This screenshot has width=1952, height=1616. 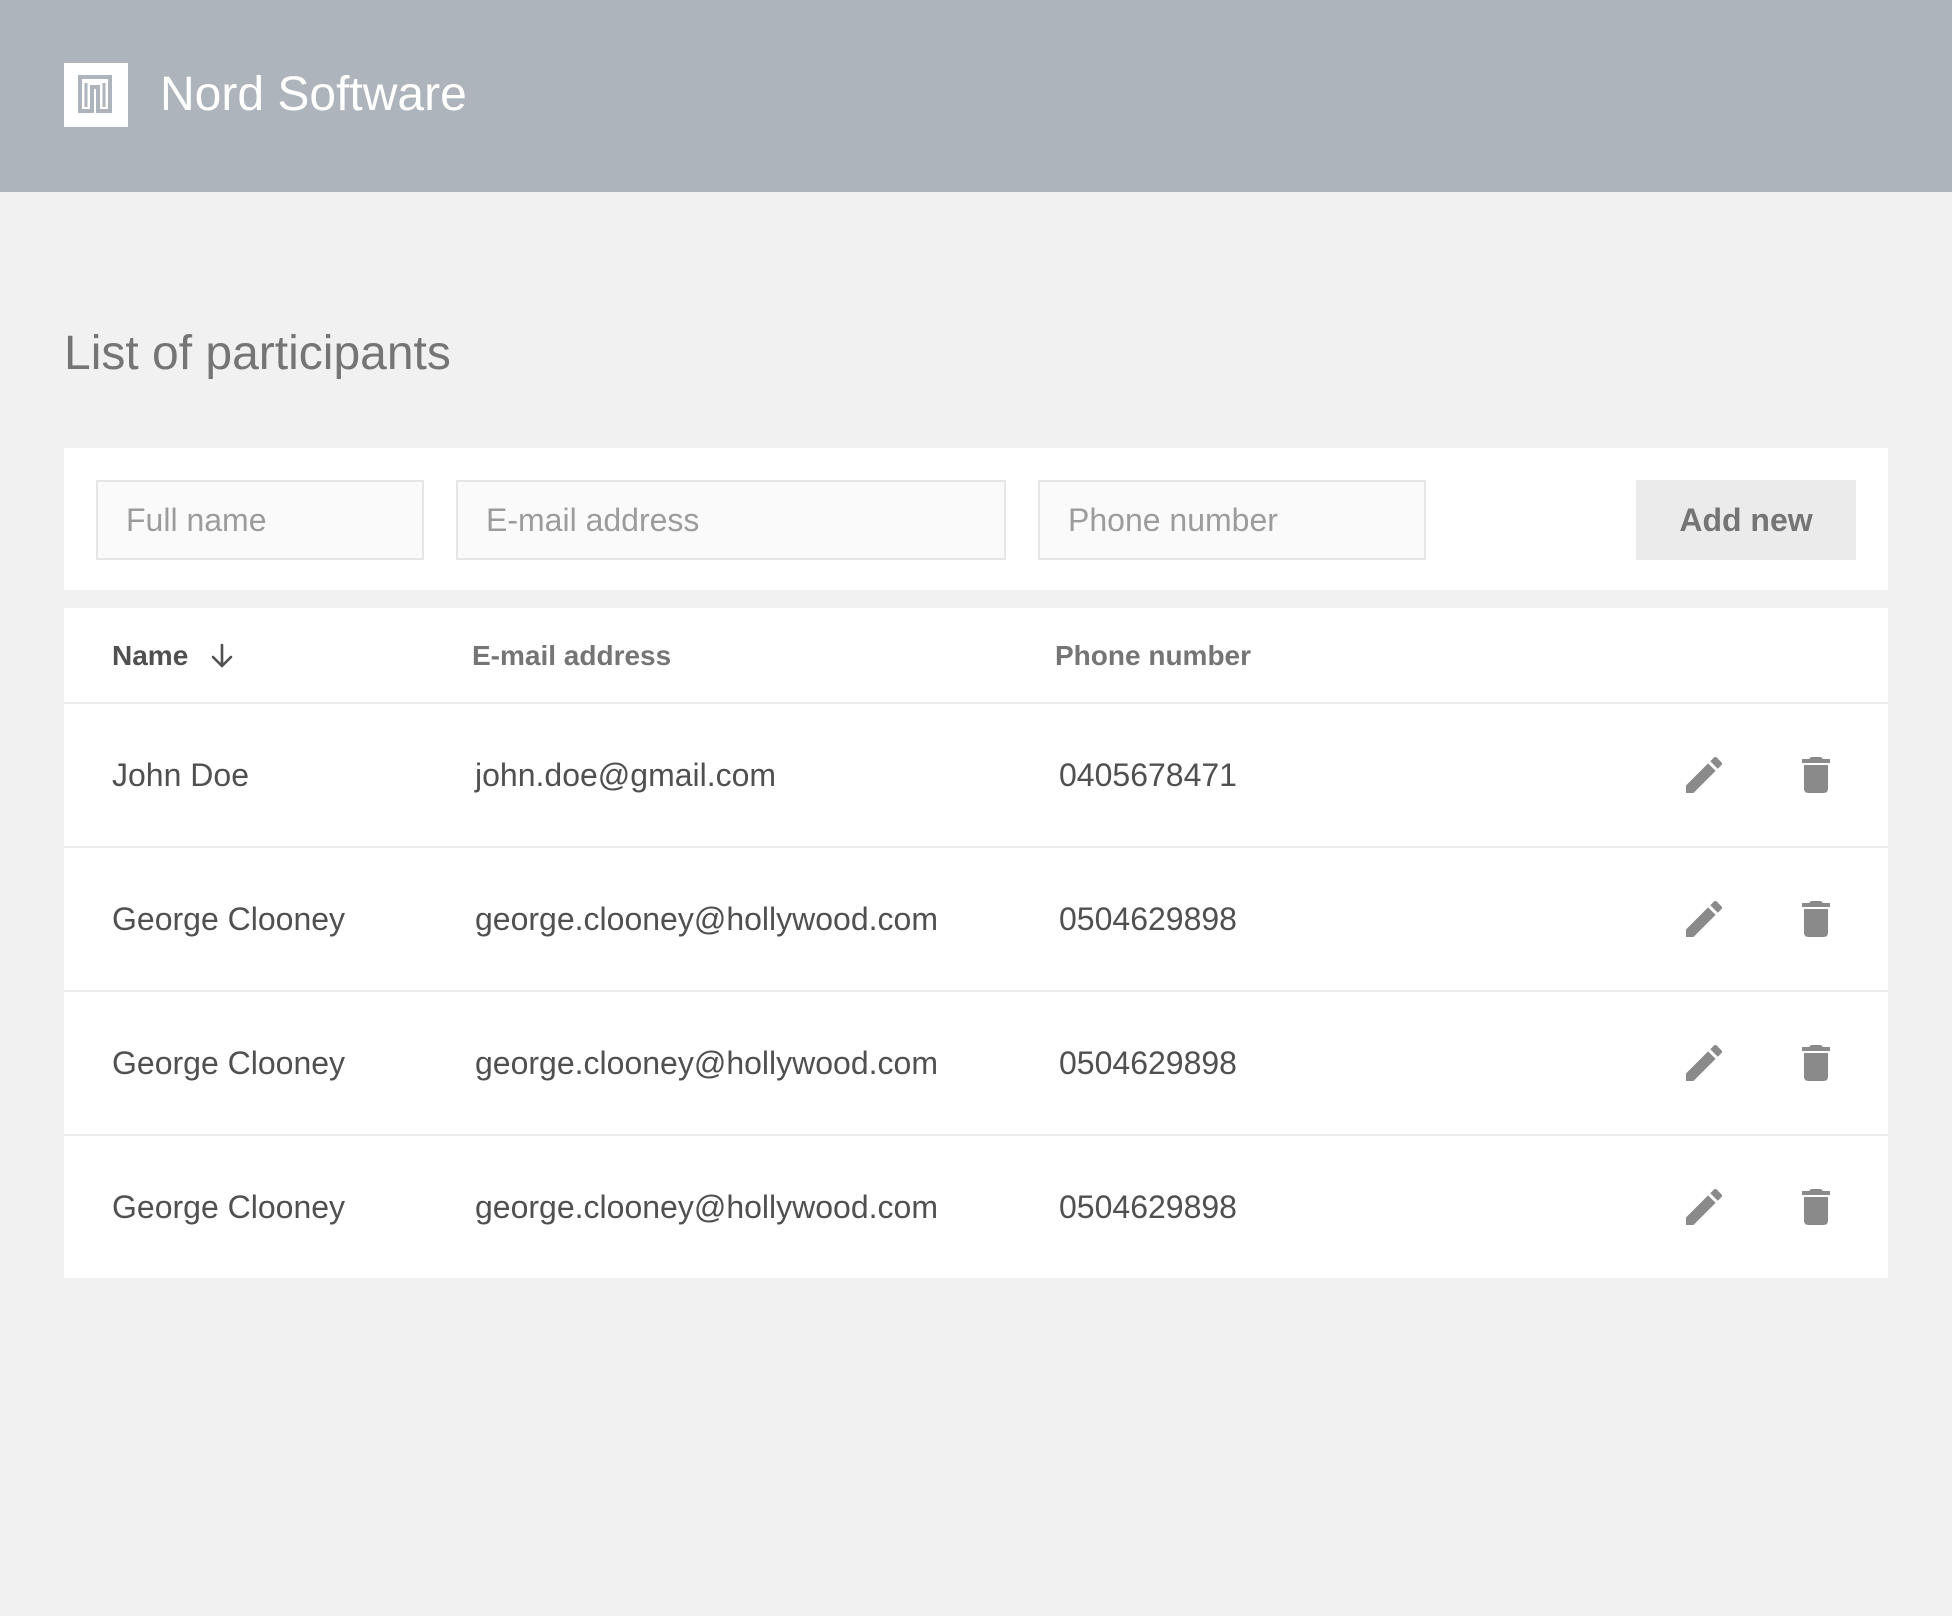 I want to click on column-header-email: E-mail address, so click(x=571, y=656).